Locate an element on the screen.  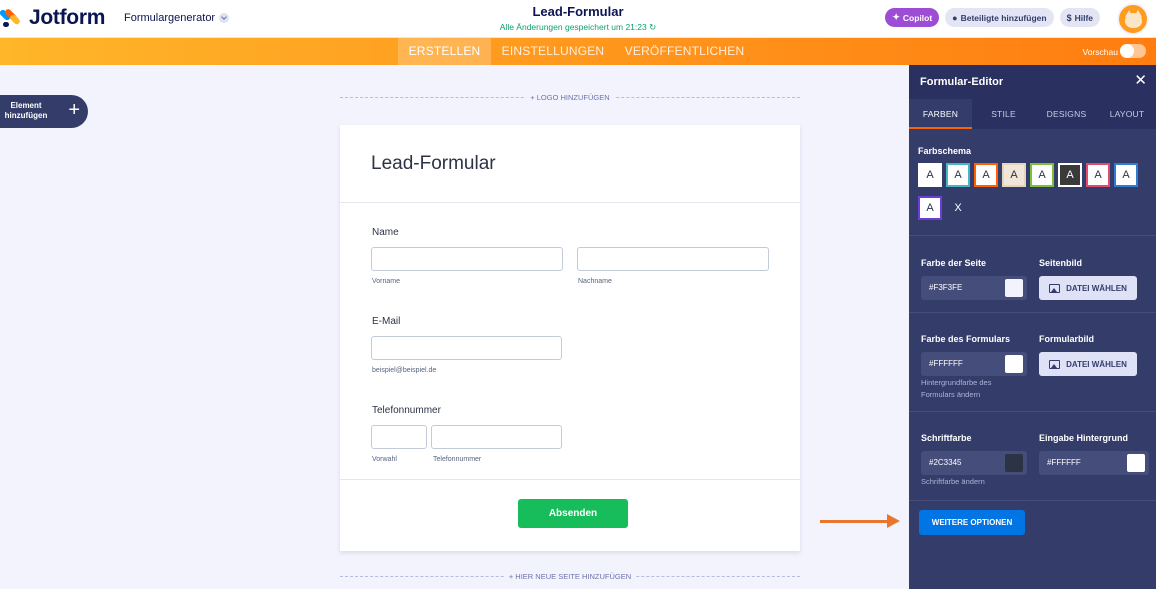
page-color-value: #F3F3FE is located at coordinates (946, 287).